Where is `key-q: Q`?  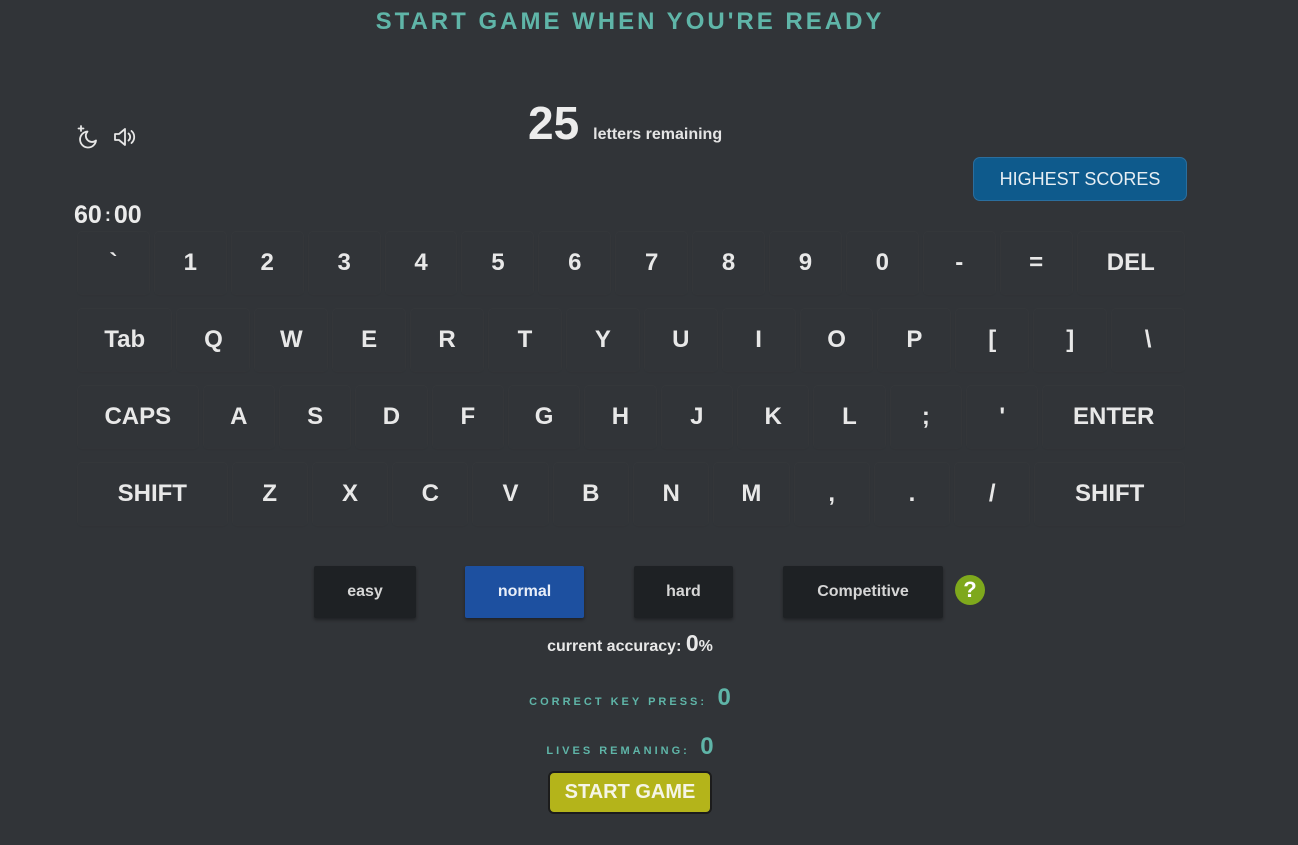 key-q: Q is located at coordinates (213, 340).